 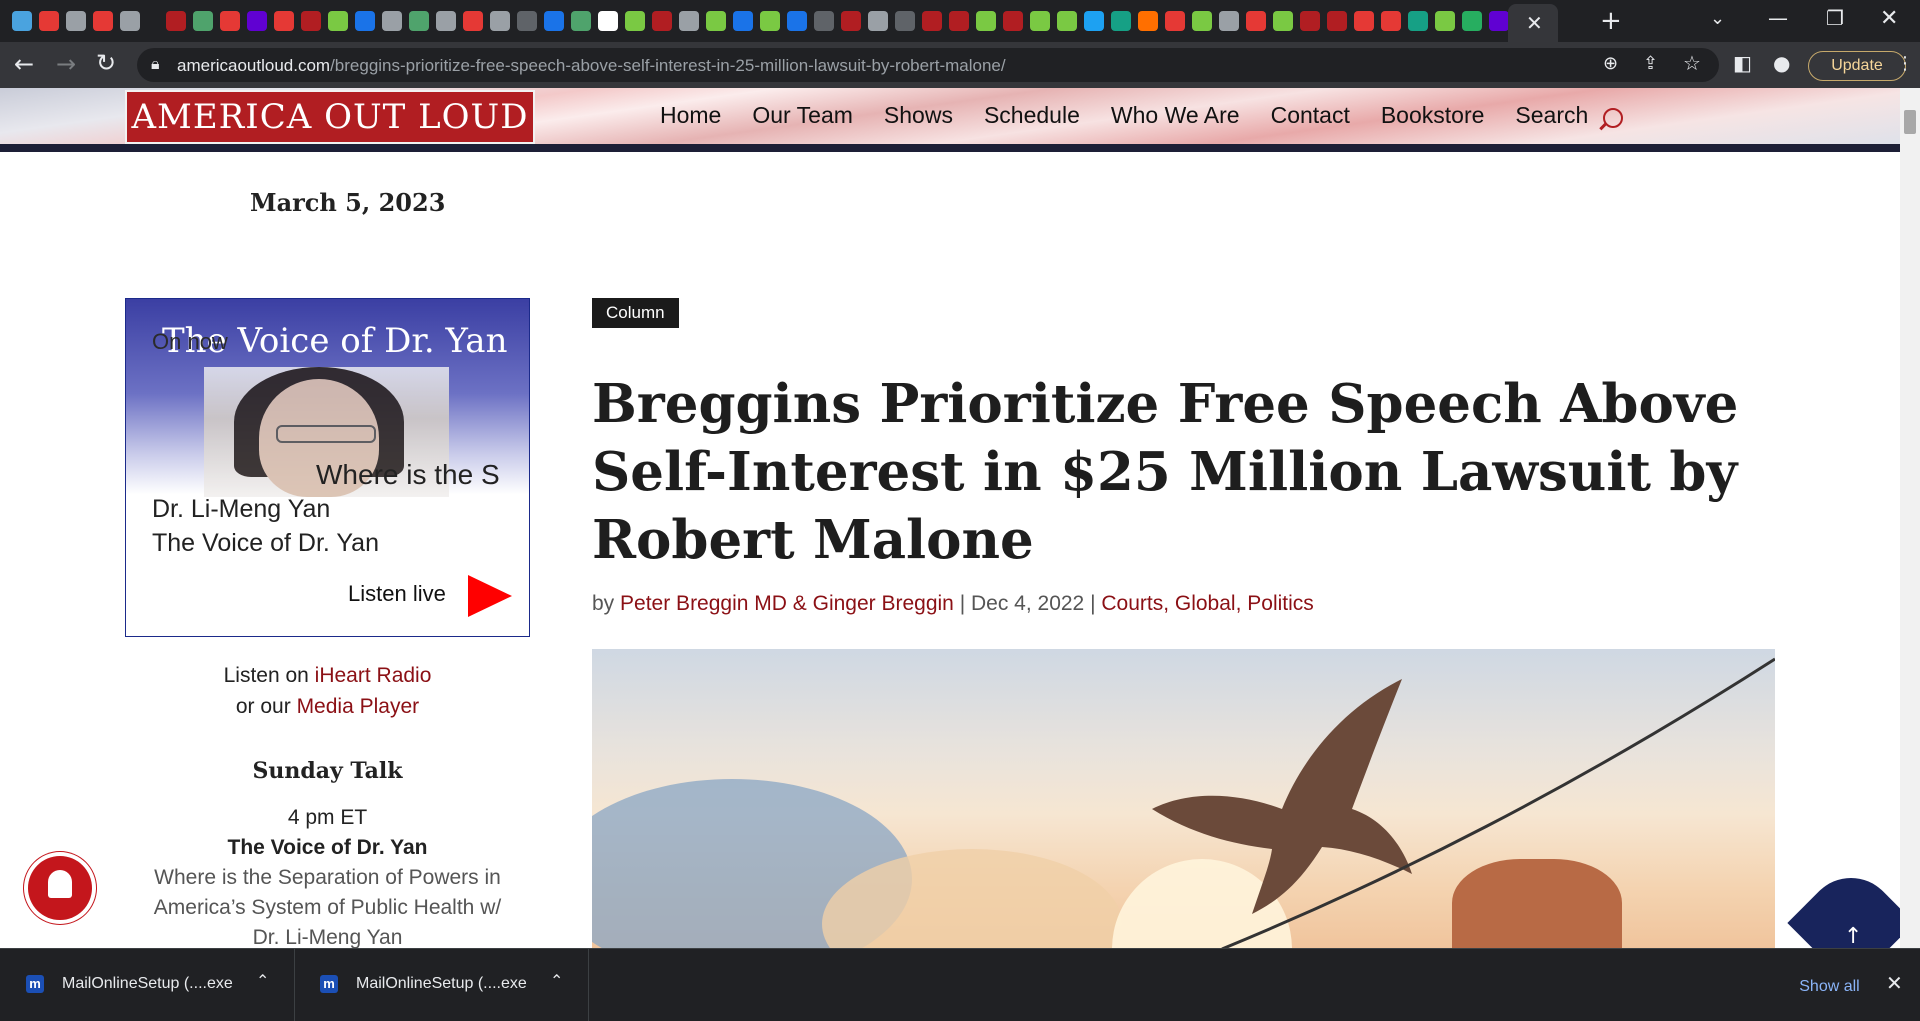 I want to click on lock-icon: 🔒︎, so click(x=155, y=64).